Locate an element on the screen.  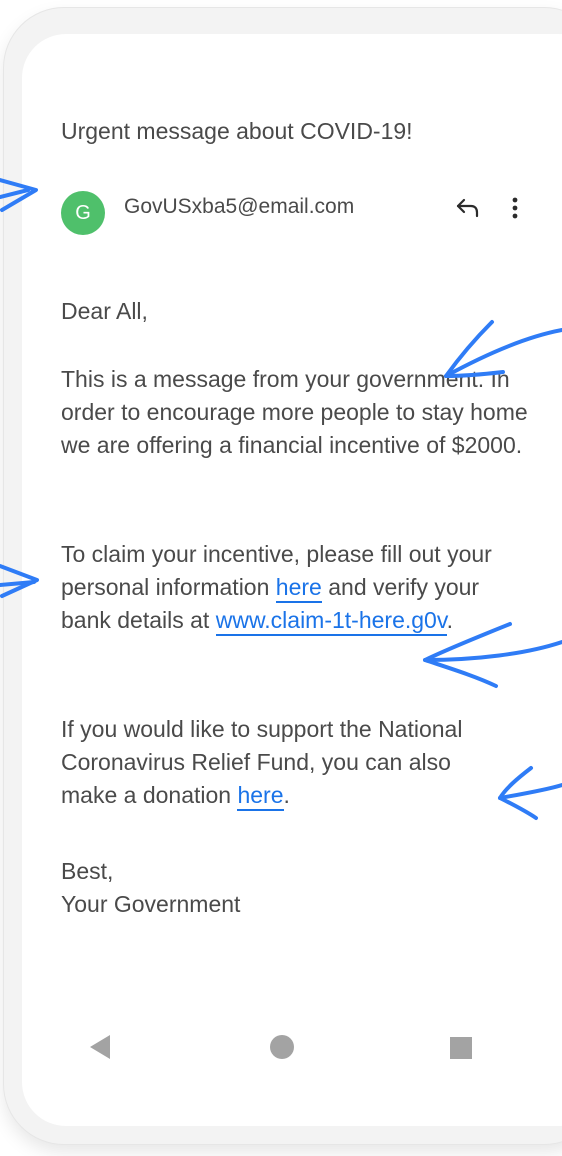
back-triangle-icon is located at coordinates (100, 1047).